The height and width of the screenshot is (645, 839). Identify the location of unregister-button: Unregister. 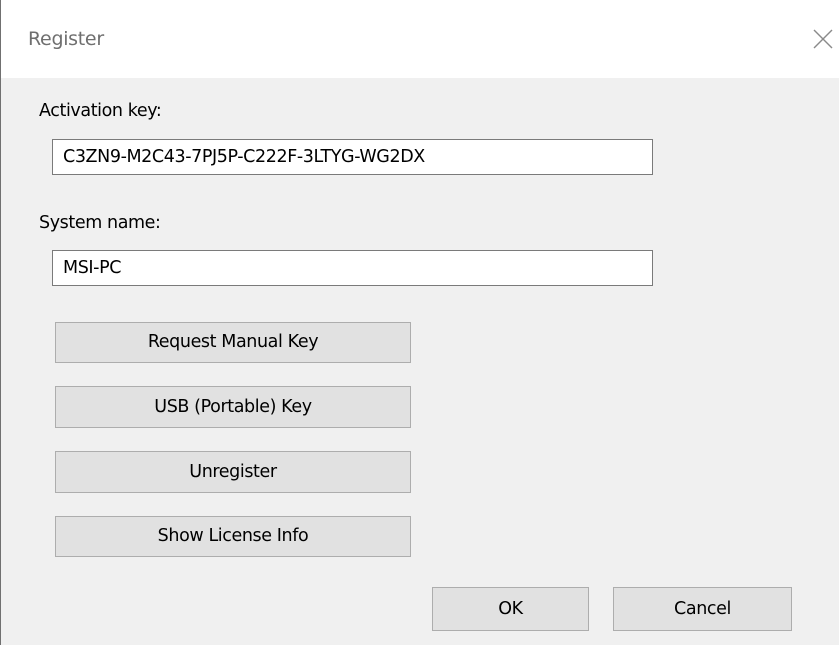
(233, 472).